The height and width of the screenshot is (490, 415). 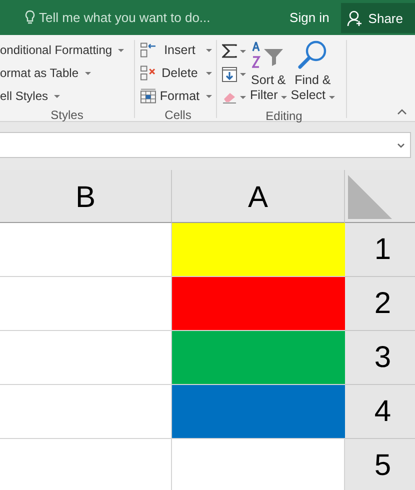 What do you see at coordinates (380, 250) in the screenshot?
I see `row-header: 1` at bounding box center [380, 250].